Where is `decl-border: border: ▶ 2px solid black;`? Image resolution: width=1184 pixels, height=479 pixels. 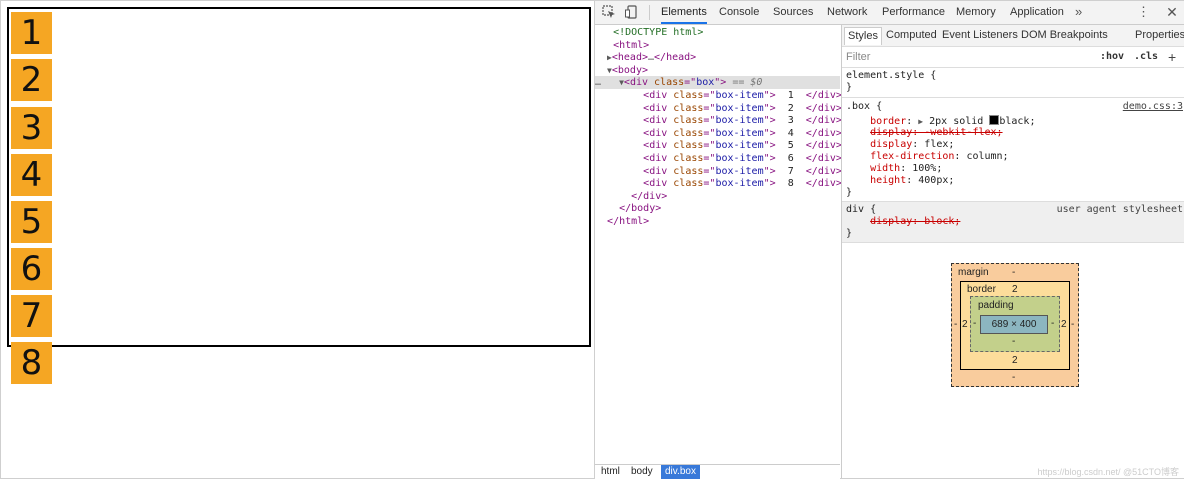
decl-border: border: ▶ 2px solid black; is located at coordinates (940, 121).